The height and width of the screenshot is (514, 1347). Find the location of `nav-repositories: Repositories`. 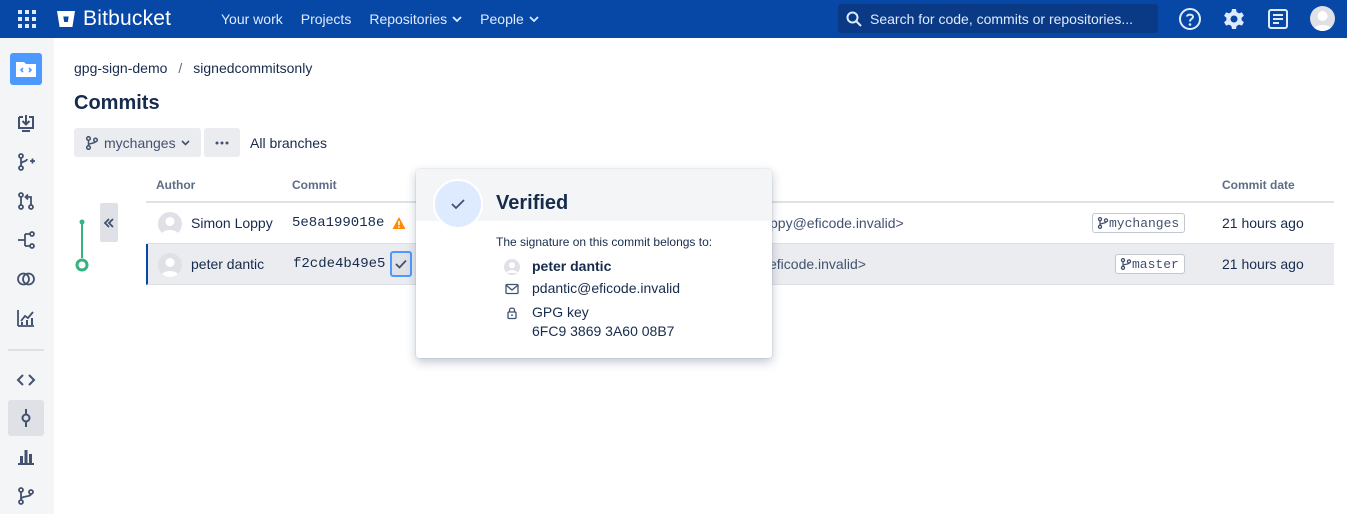

nav-repositories: Repositories is located at coordinates (415, 19).